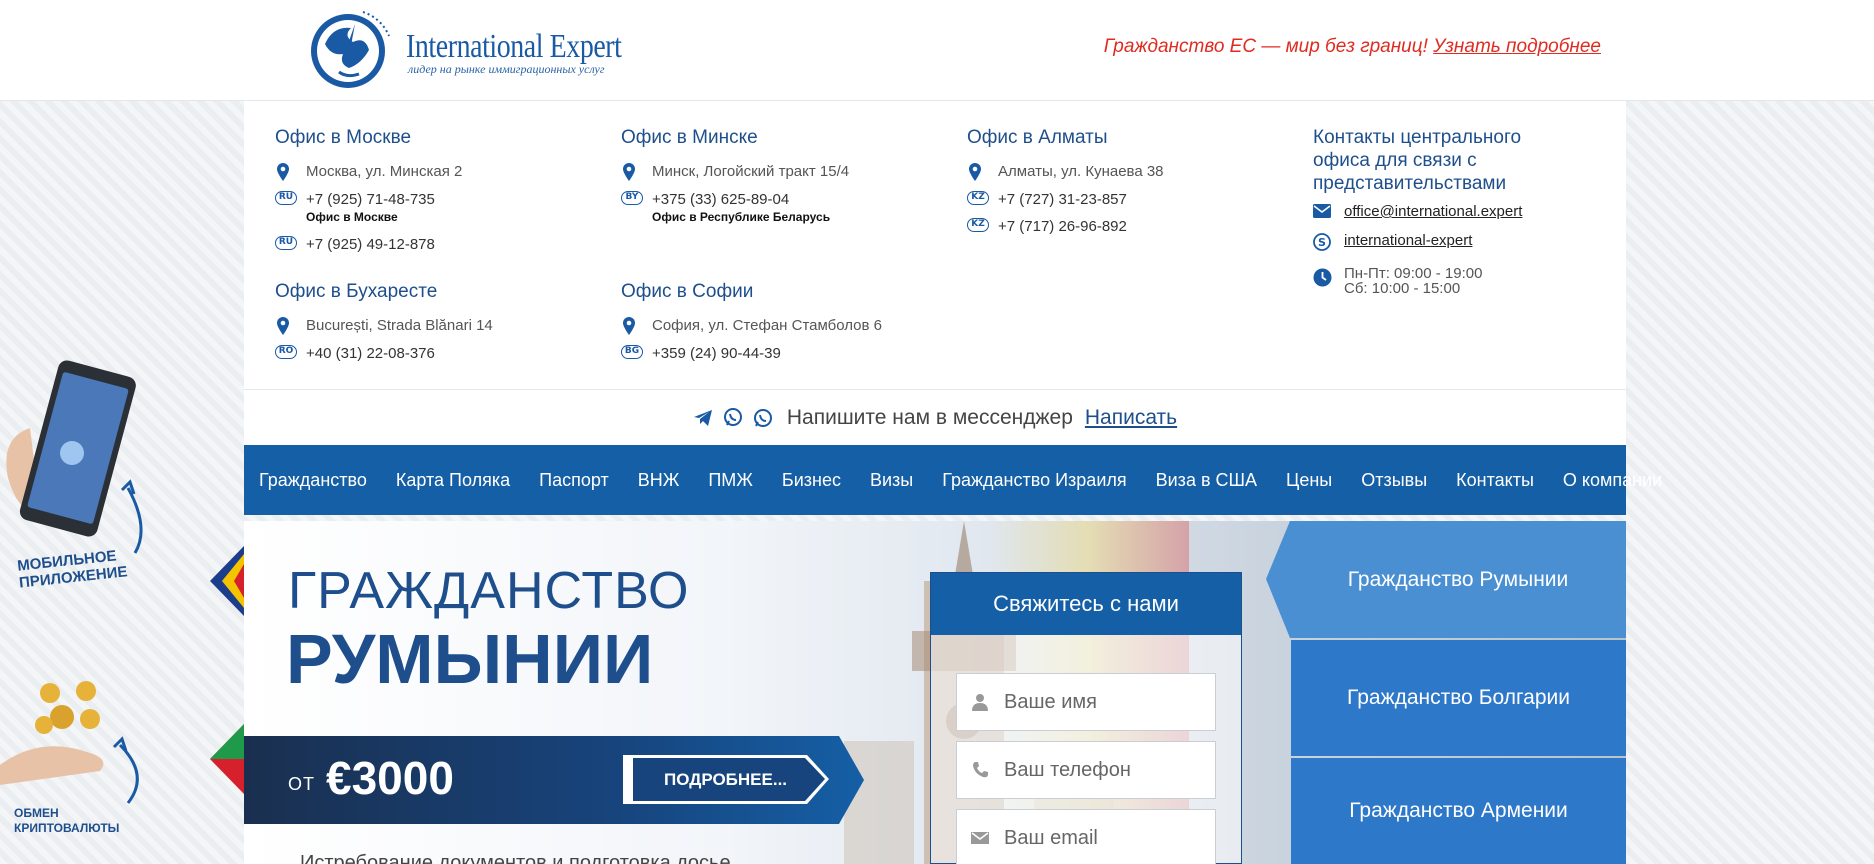 This screenshot has width=1874, height=864. I want to click on mobile-app-promo-icon, so click(75, 458).